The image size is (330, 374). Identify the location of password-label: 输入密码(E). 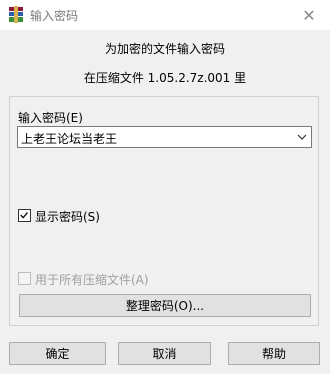
(50, 118).